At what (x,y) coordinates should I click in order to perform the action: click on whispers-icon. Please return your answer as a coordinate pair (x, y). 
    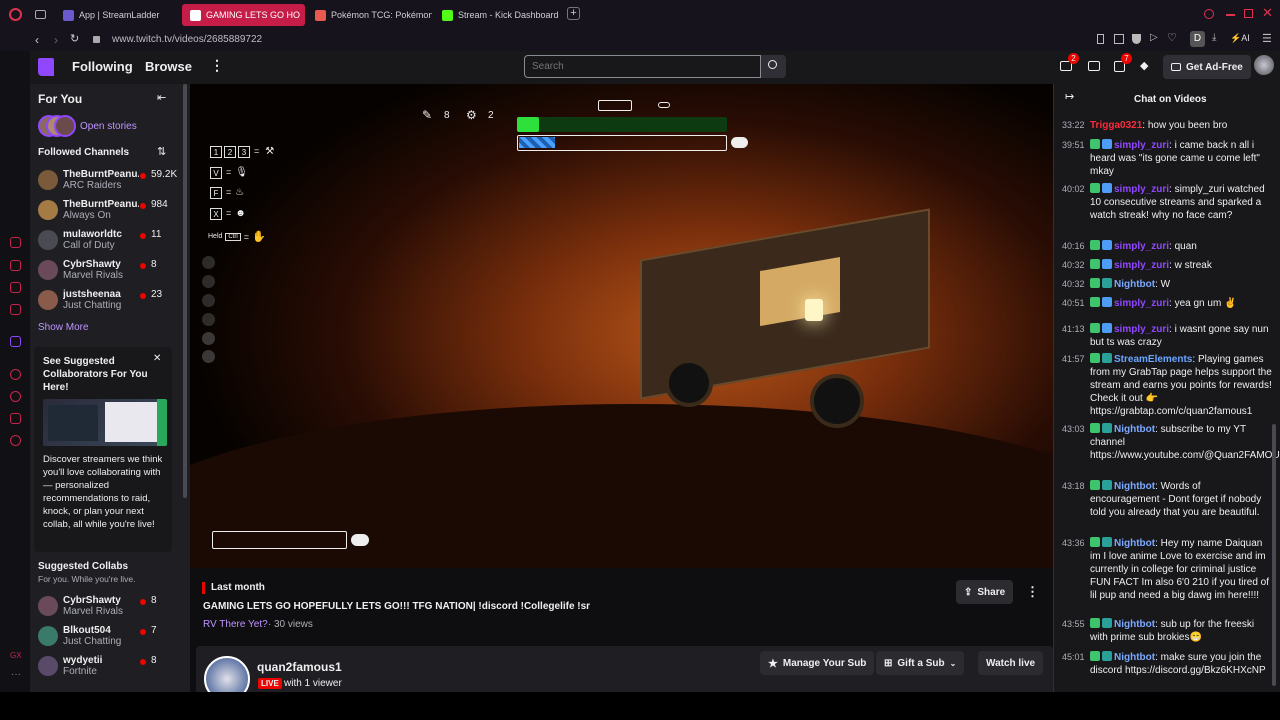
    Looking at the image, I should click on (1094, 66).